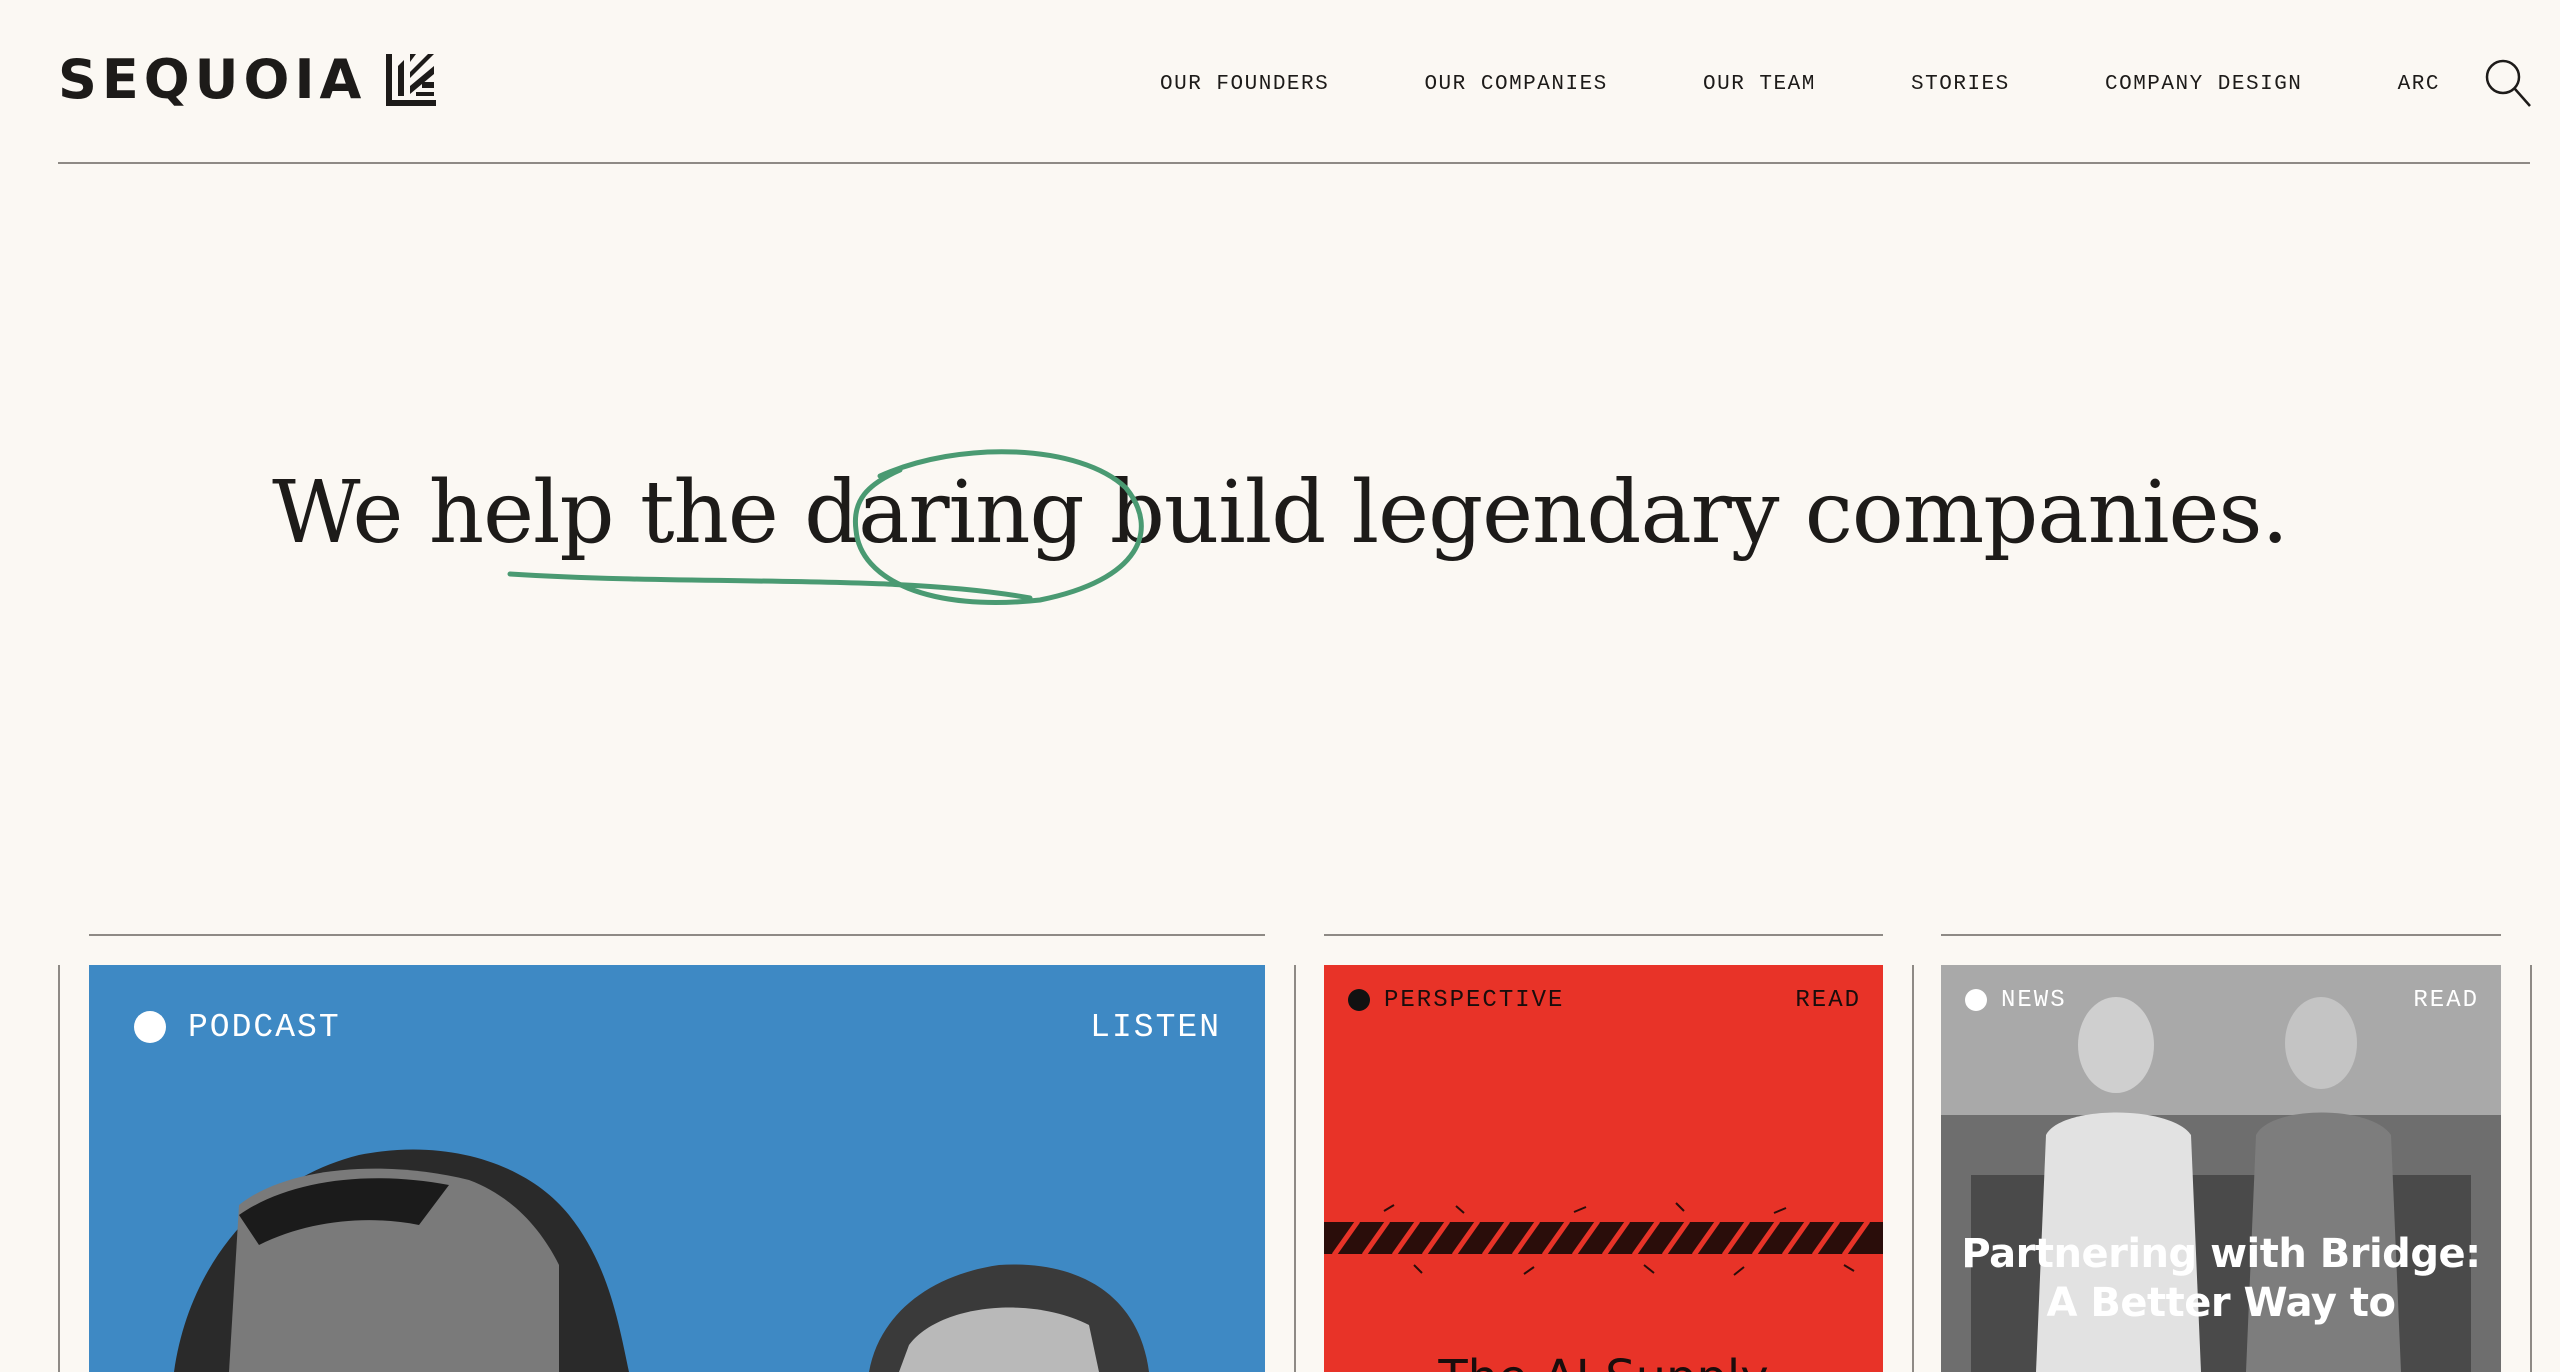 Image resolution: width=2560 pixels, height=1372 pixels. What do you see at coordinates (264, 1027) in the screenshot?
I see `card-tag: PODCAST` at bounding box center [264, 1027].